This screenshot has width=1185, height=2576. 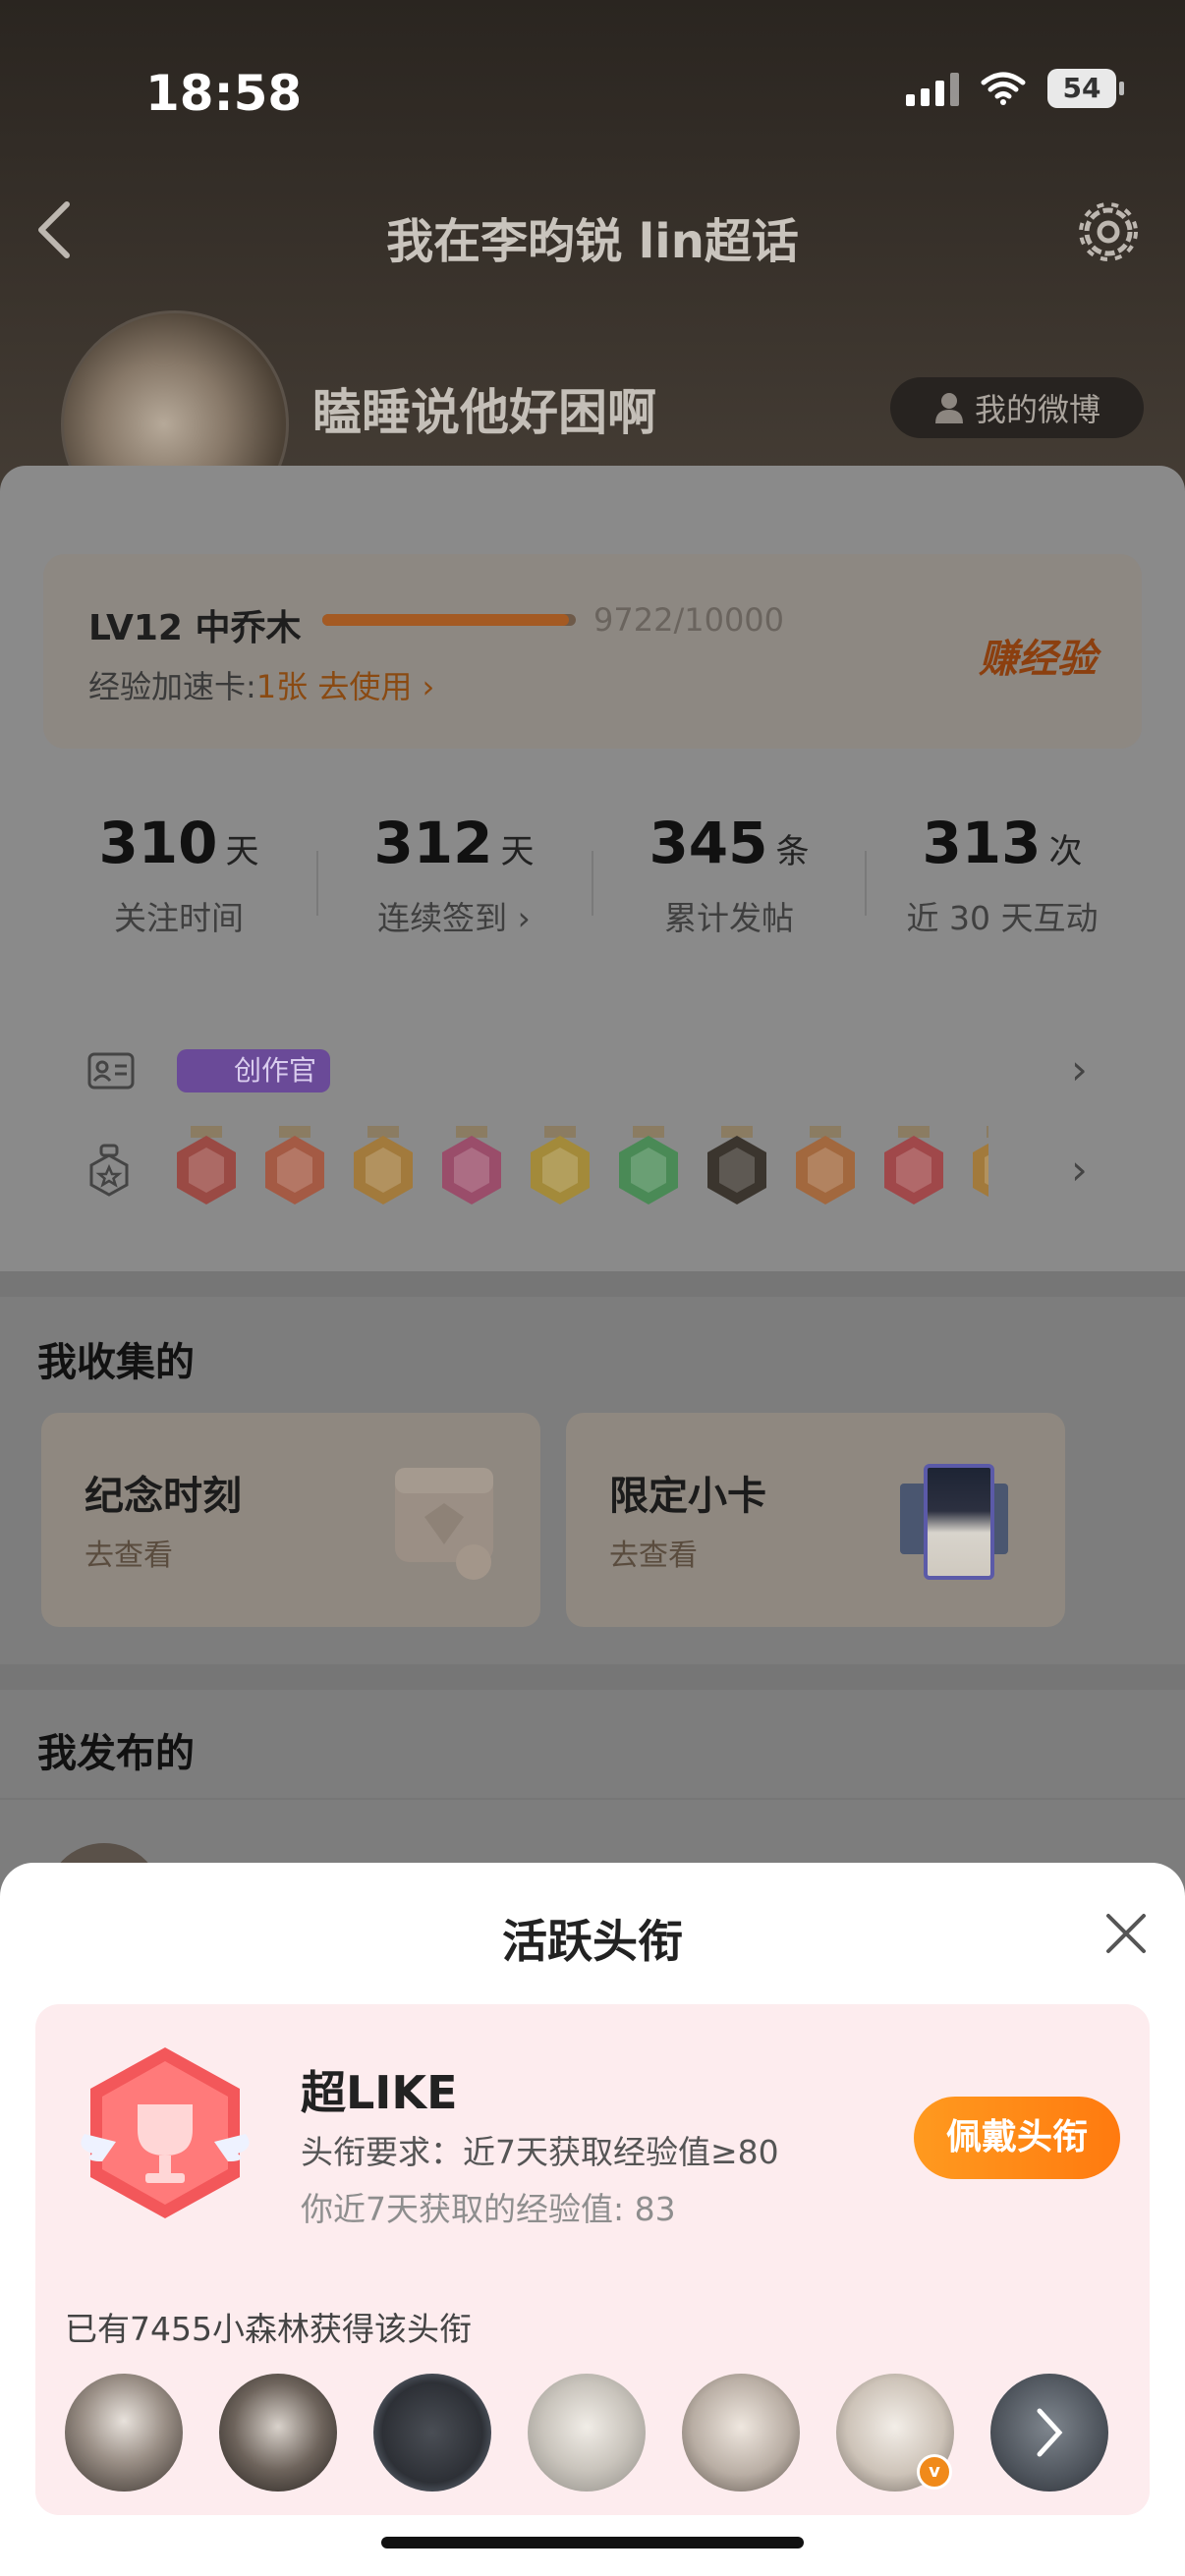 I want to click on close-icon, so click(x=1126, y=1933).